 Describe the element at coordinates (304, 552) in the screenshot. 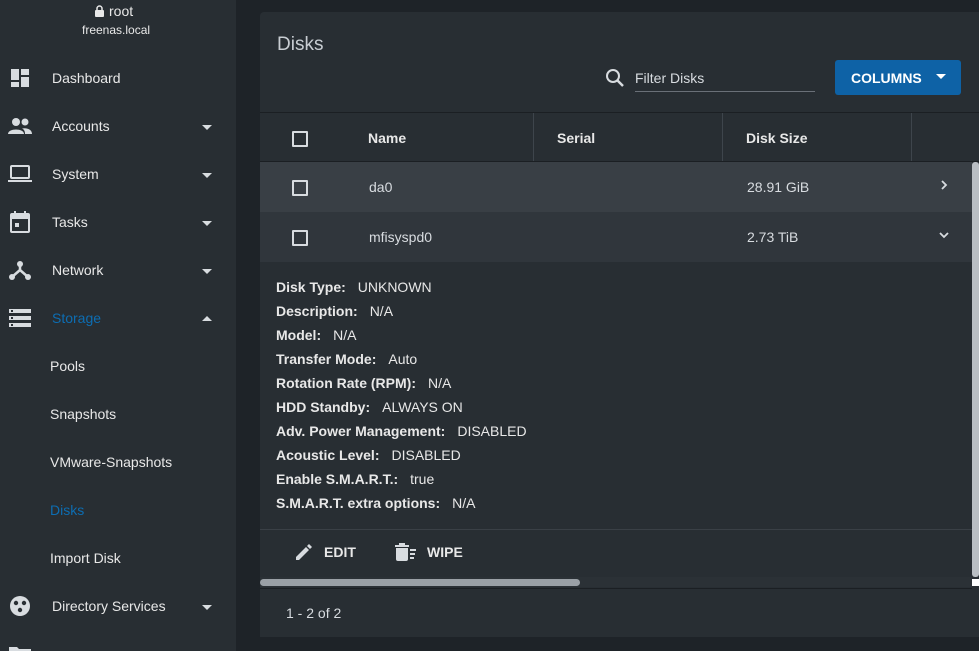

I see `pencil-icon` at that location.